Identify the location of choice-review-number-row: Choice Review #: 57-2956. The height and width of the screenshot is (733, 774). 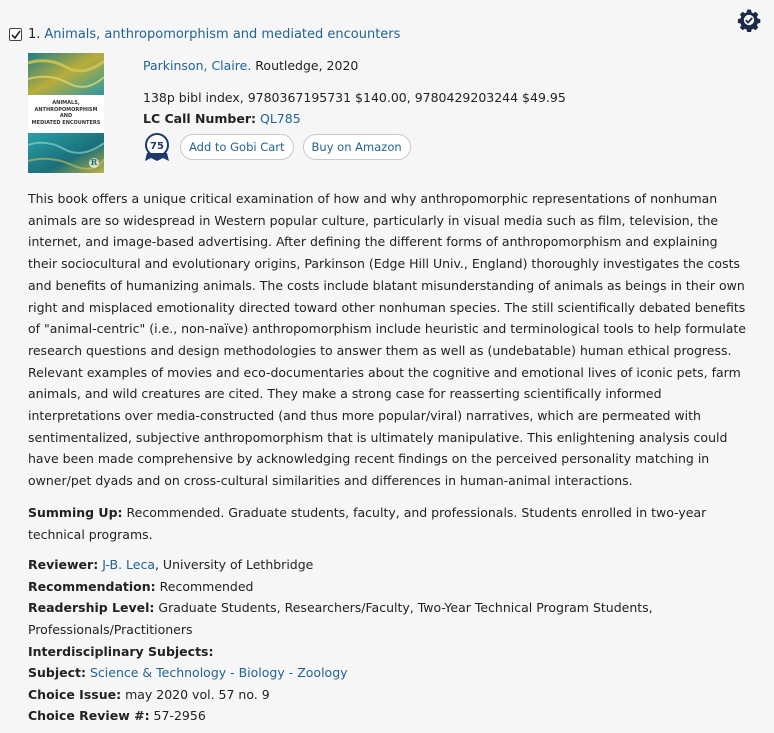
(387, 716).